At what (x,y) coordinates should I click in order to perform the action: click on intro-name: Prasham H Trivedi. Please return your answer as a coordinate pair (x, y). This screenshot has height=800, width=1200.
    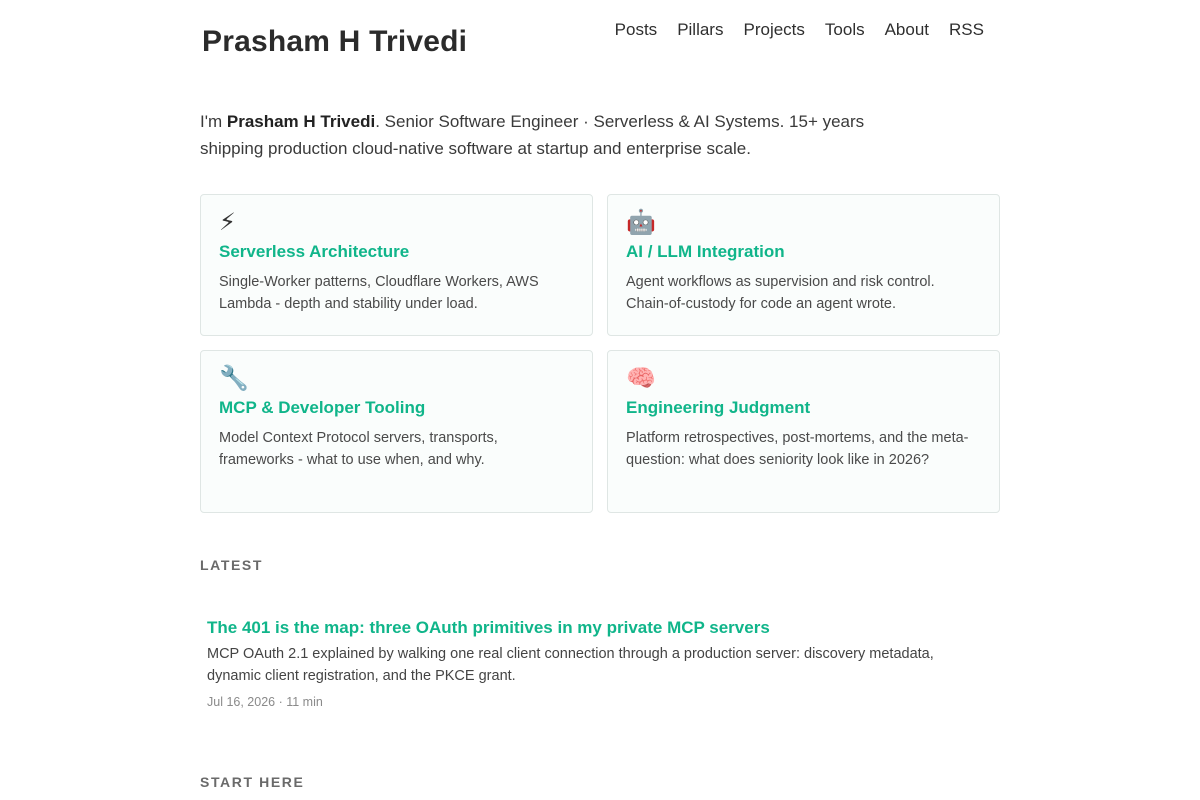
    Looking at the image, I should click on (301, 121).